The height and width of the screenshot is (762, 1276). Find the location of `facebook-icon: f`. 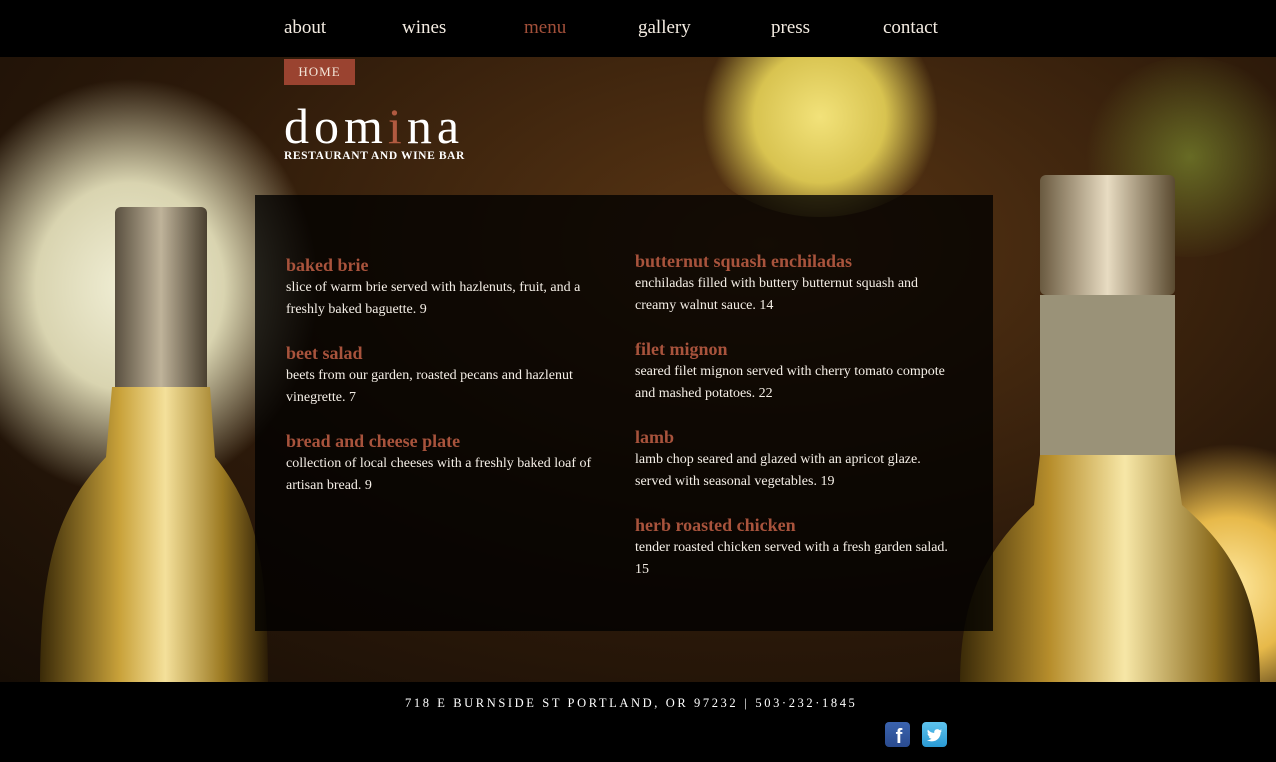

facebook-icon: f is located at coordinates (897, 734).